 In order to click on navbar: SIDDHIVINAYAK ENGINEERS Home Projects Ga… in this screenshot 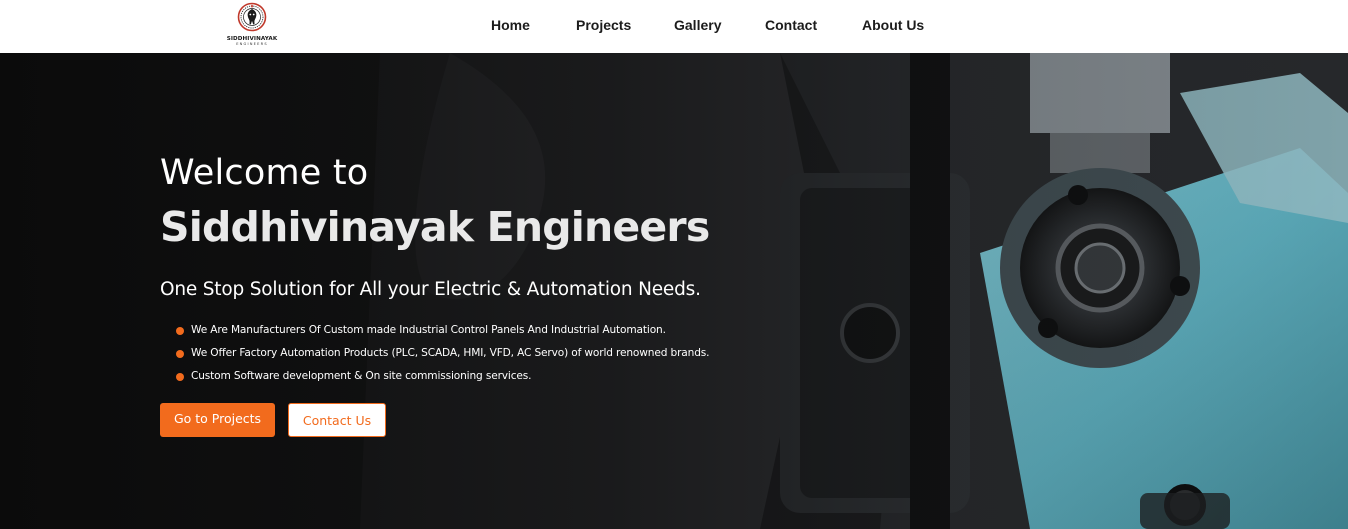, I will do `click(674, 26)`.